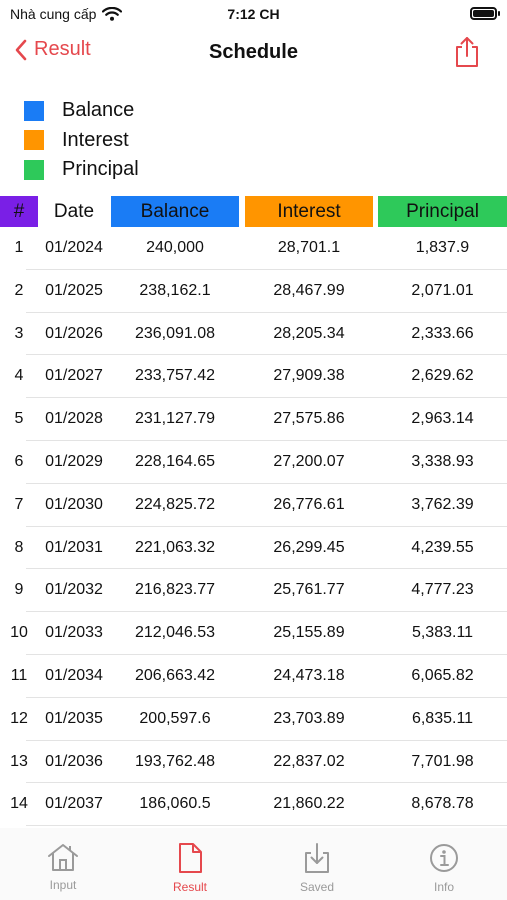  What do you see at coordinates (74, 590) in the screenshot?
I see `row-date: 01/2032` at bounding box center [74, 590].